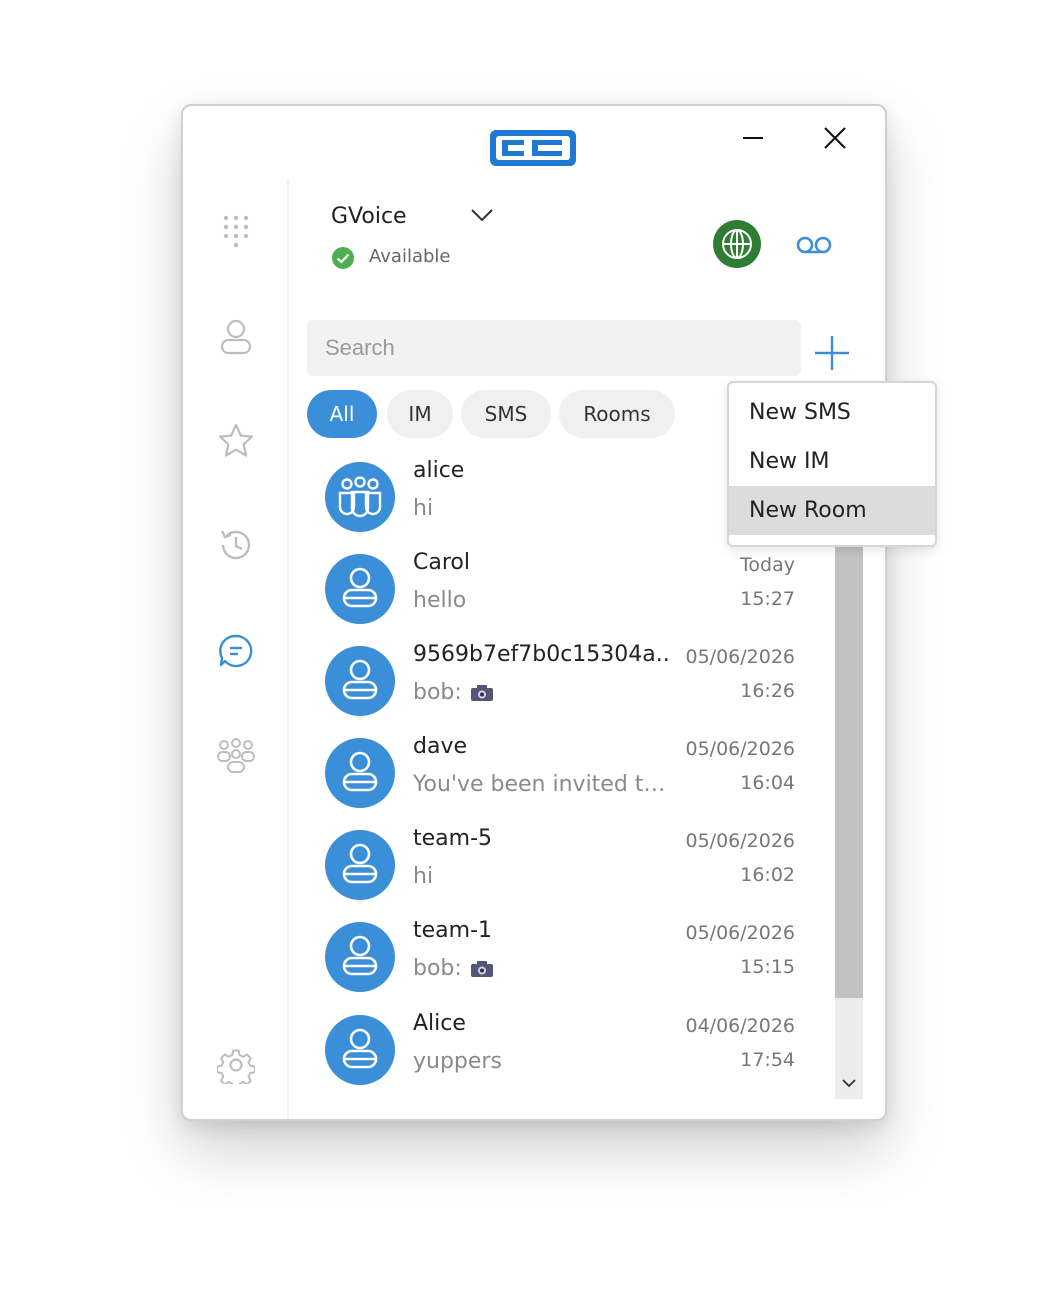 Image resolution: width=1058 pixels, height=1314 pixels. What do you see at coordinates (849, 1083) in the screenshot?
I see `scroll-down-icon` at bounding box center [849, 1083].